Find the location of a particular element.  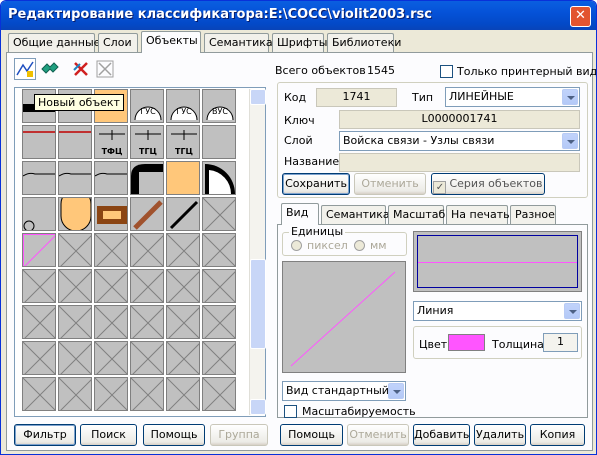

sym-black-arc is located at coordinates (219, 178).